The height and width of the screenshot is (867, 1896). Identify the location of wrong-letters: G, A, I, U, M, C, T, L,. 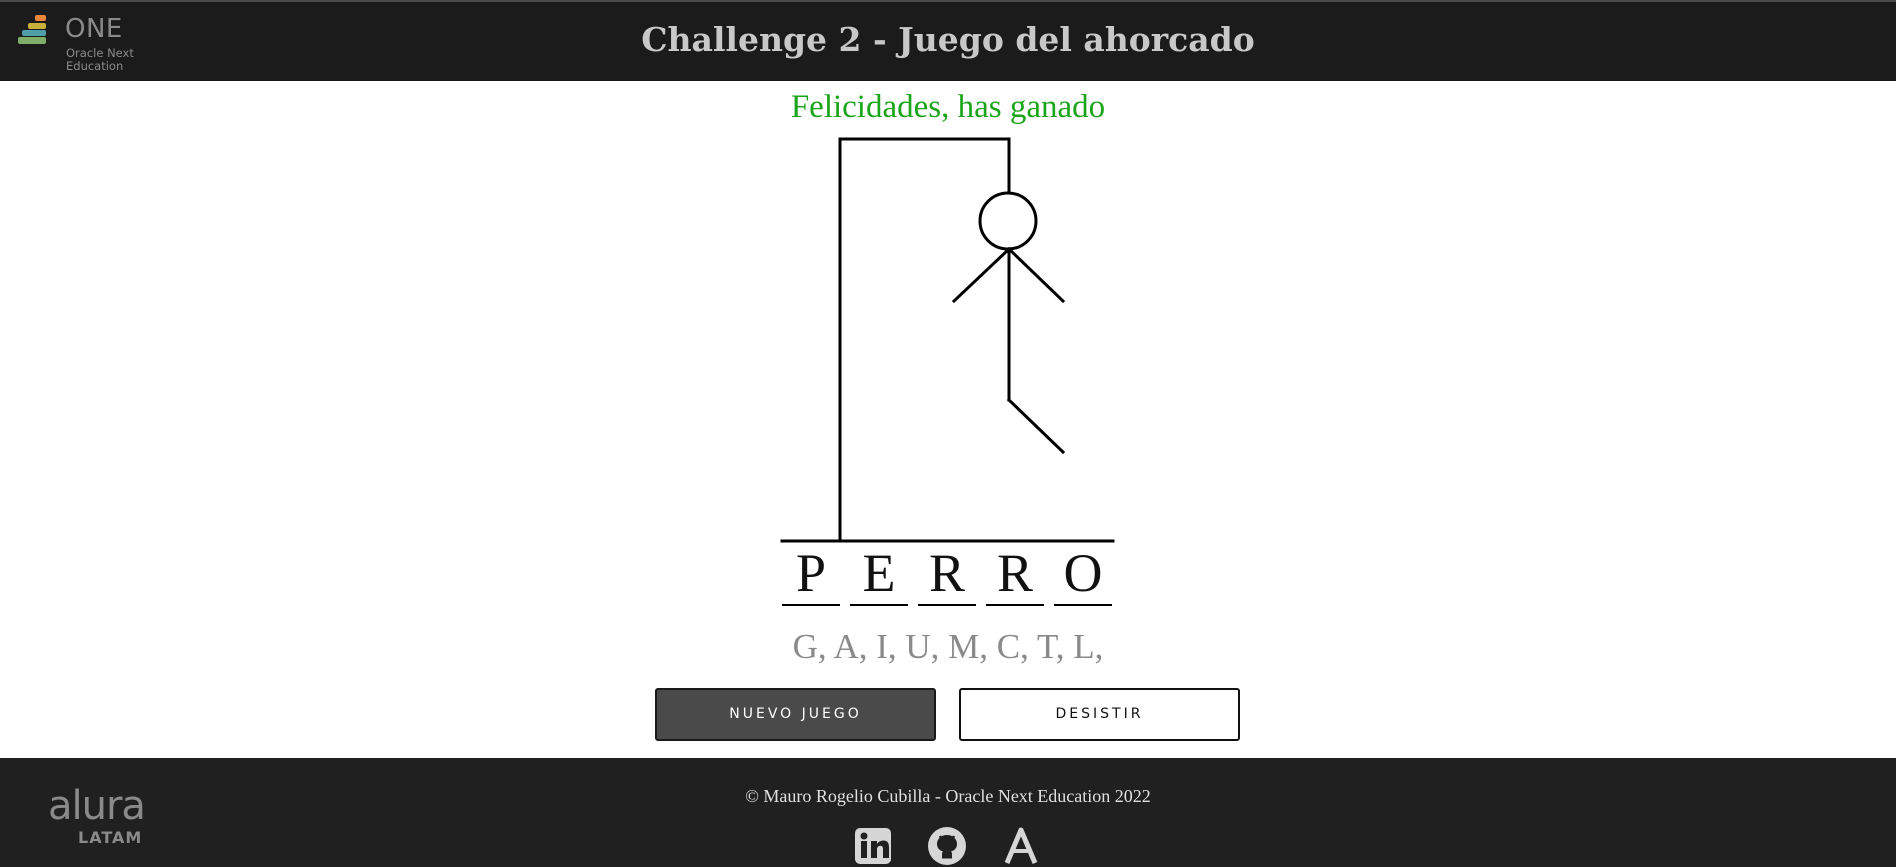
(948, 646).